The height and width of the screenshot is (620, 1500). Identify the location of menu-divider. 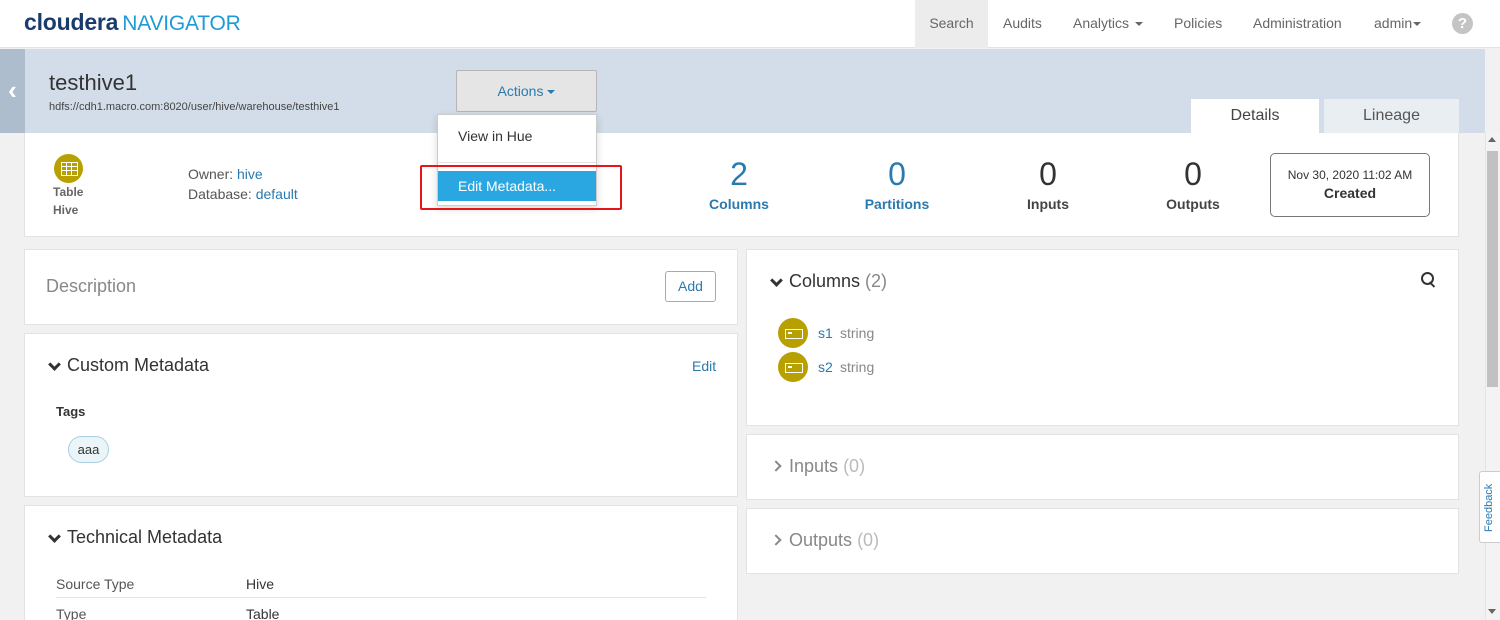
(517, 162).